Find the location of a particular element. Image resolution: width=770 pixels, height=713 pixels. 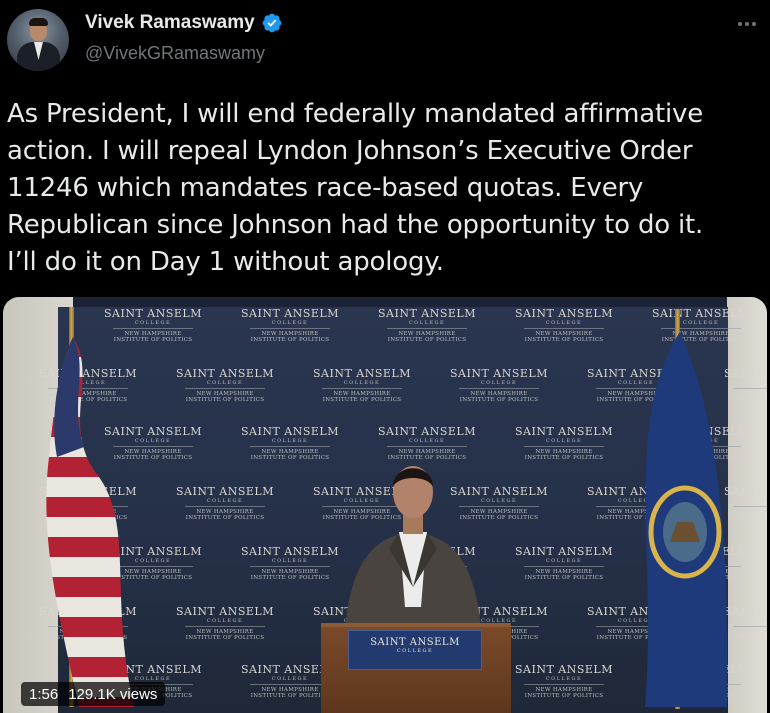

author-display-name: Vivek Ramaswamy is located at coordinates (170, 23).